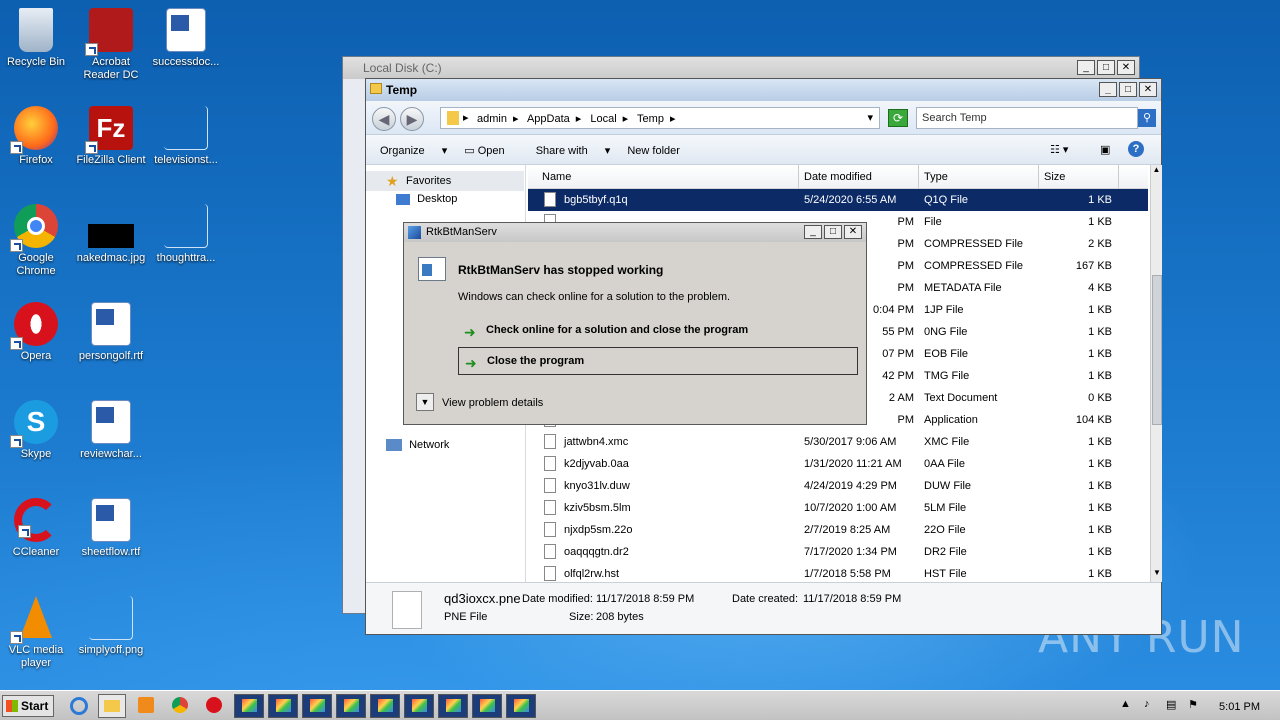 The height and width of the screenshot is (720, 1280). Describe the element at coordinates (111, 234) in the screenshot. I see `desktop-icon-nakedmac: nakedmac.jpg` at that location.